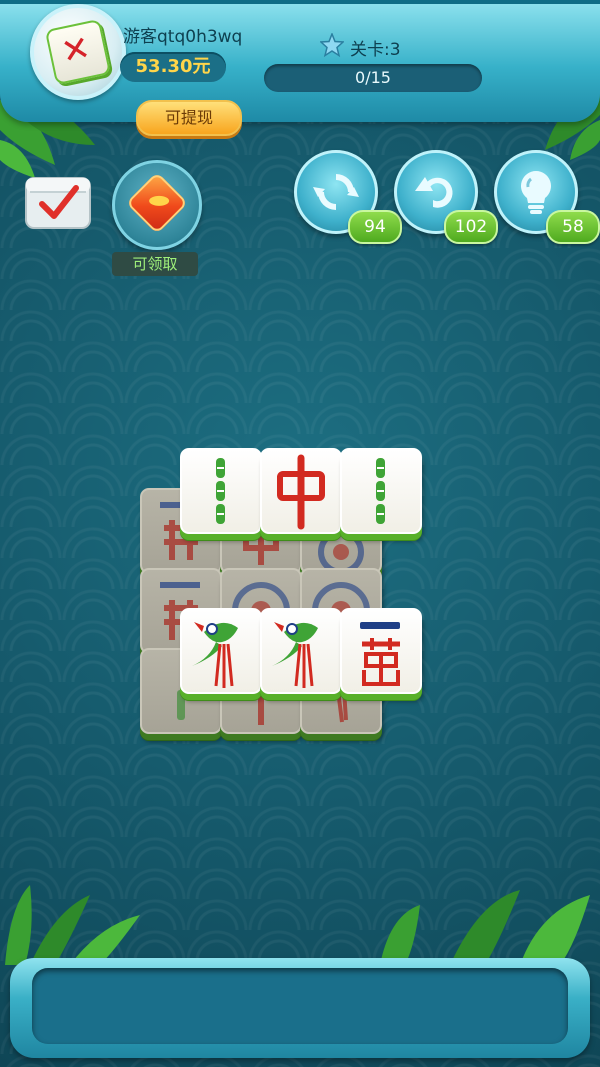 This screenshot has height=1067, width=600. What do you see at coordinates (58, 201) in the screenshot?
I see `task-calendar-icon` at bounding box center [58, 201].